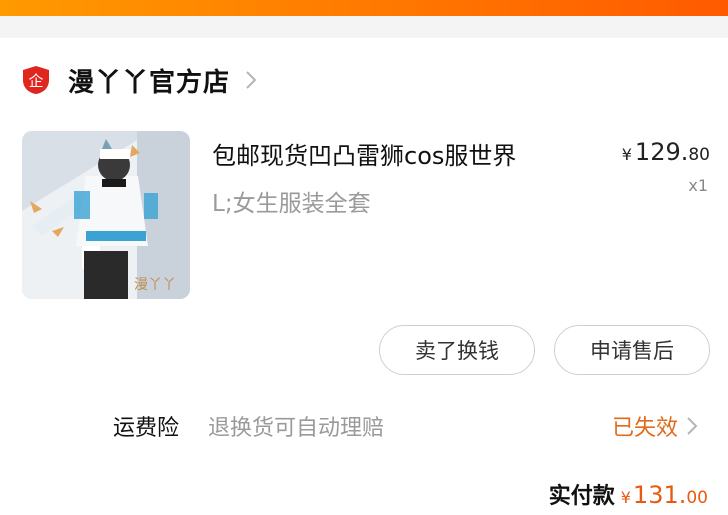 The image size is (728, 515). Describe the element at coordinates (661, 152) in the screenshot. I see `price-integer: 129.` at that location.